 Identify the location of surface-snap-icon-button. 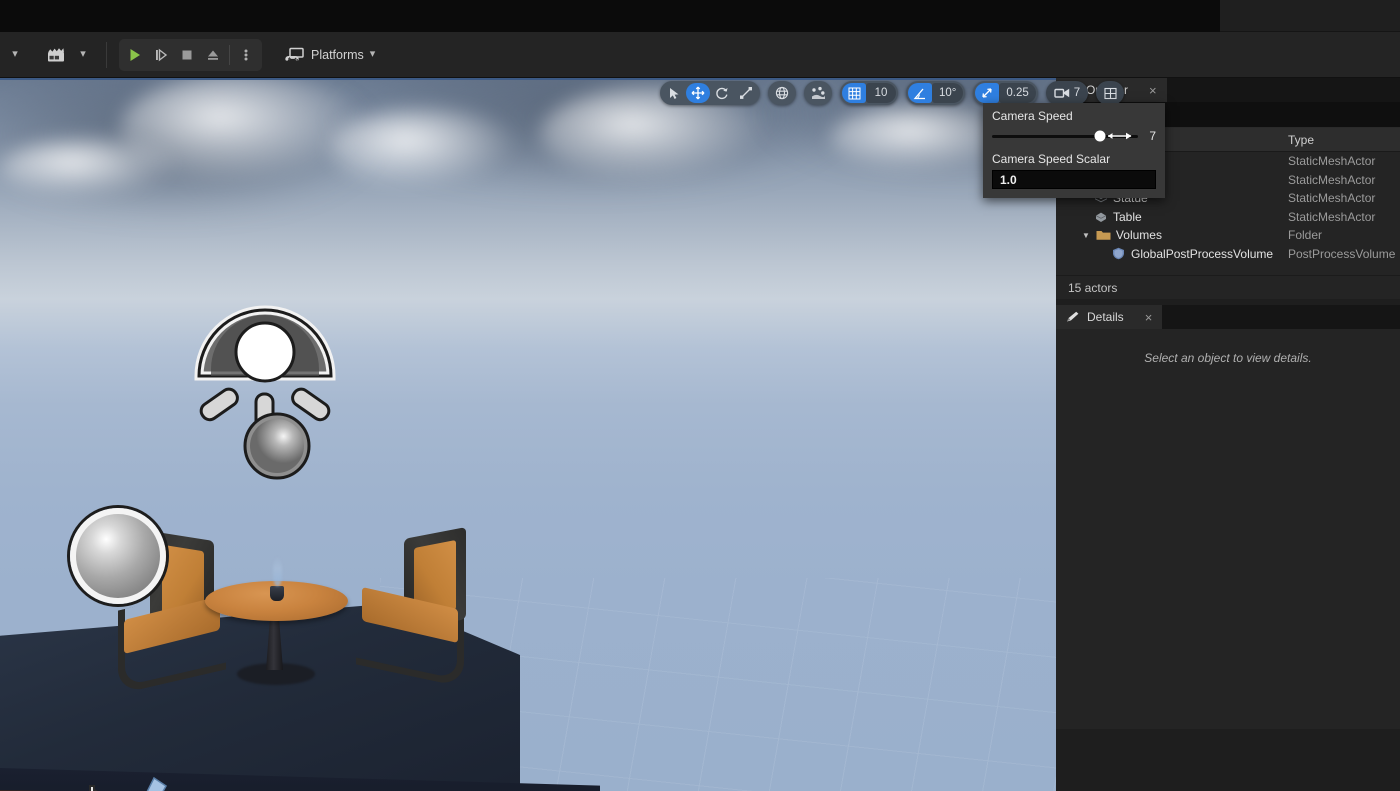
(818, 93).